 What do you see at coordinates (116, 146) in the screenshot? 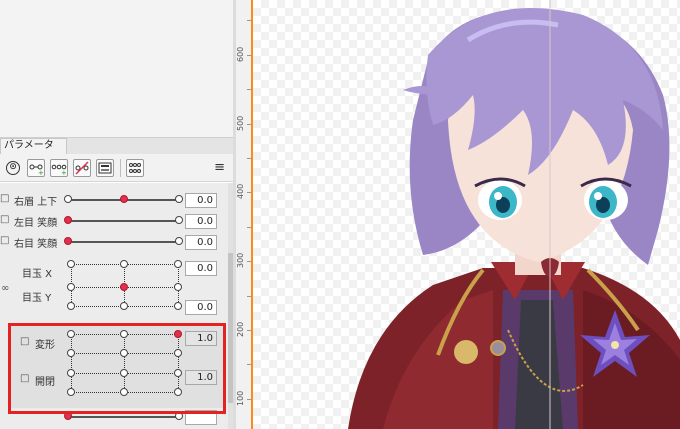
I see `panel-tab-strip: パラメータ` at bounding box center [116, 146].